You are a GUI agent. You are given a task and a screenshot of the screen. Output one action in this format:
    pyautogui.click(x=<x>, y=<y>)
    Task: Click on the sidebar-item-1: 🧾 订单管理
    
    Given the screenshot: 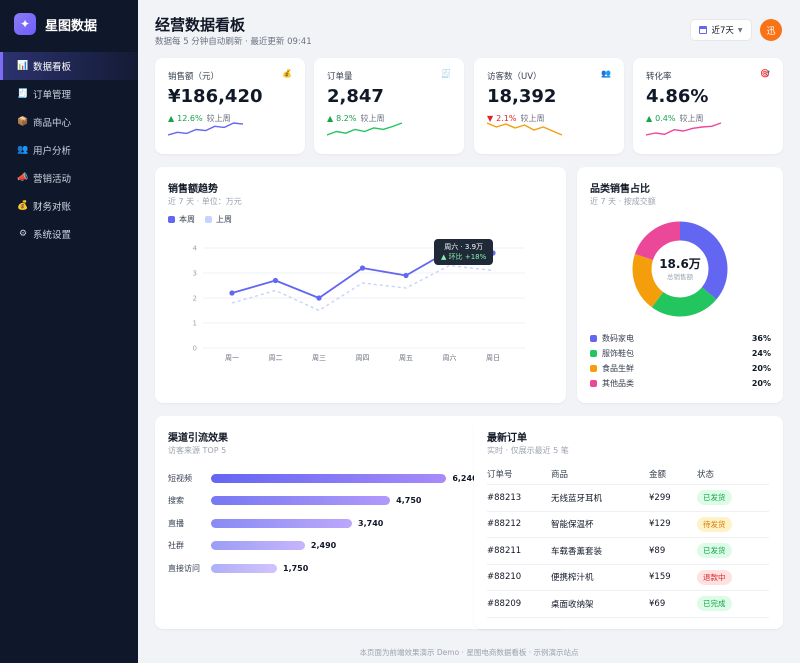 What is the action you would take?
    pyautogui.click(x=69, y=94)
    